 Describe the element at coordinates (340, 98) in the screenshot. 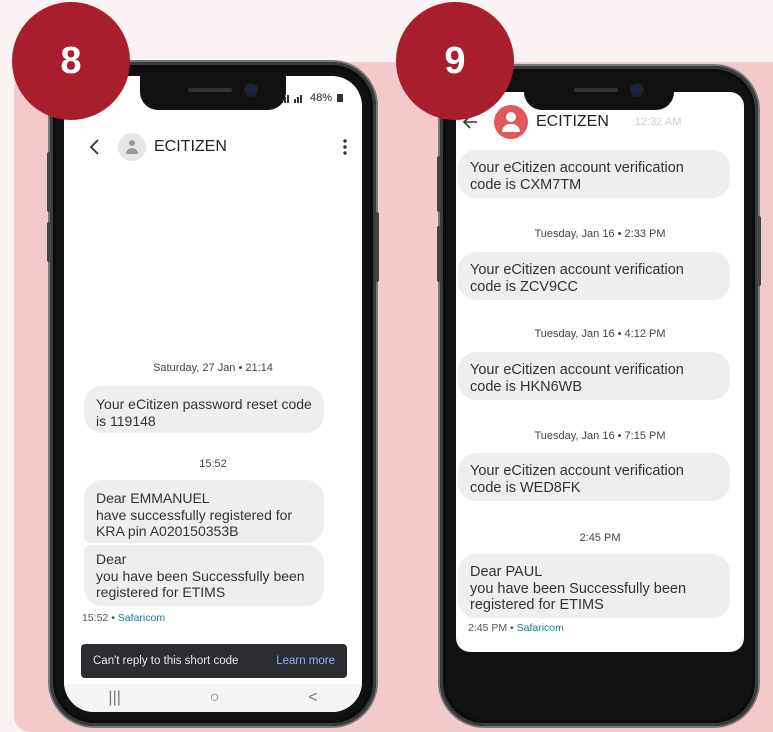

I see `battery-icon` at that location.